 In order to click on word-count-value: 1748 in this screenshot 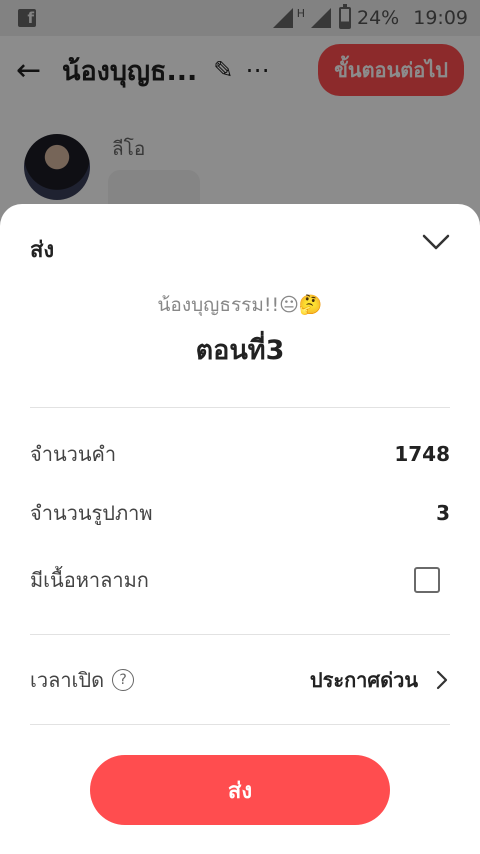, I will do `click(422, 454)`.